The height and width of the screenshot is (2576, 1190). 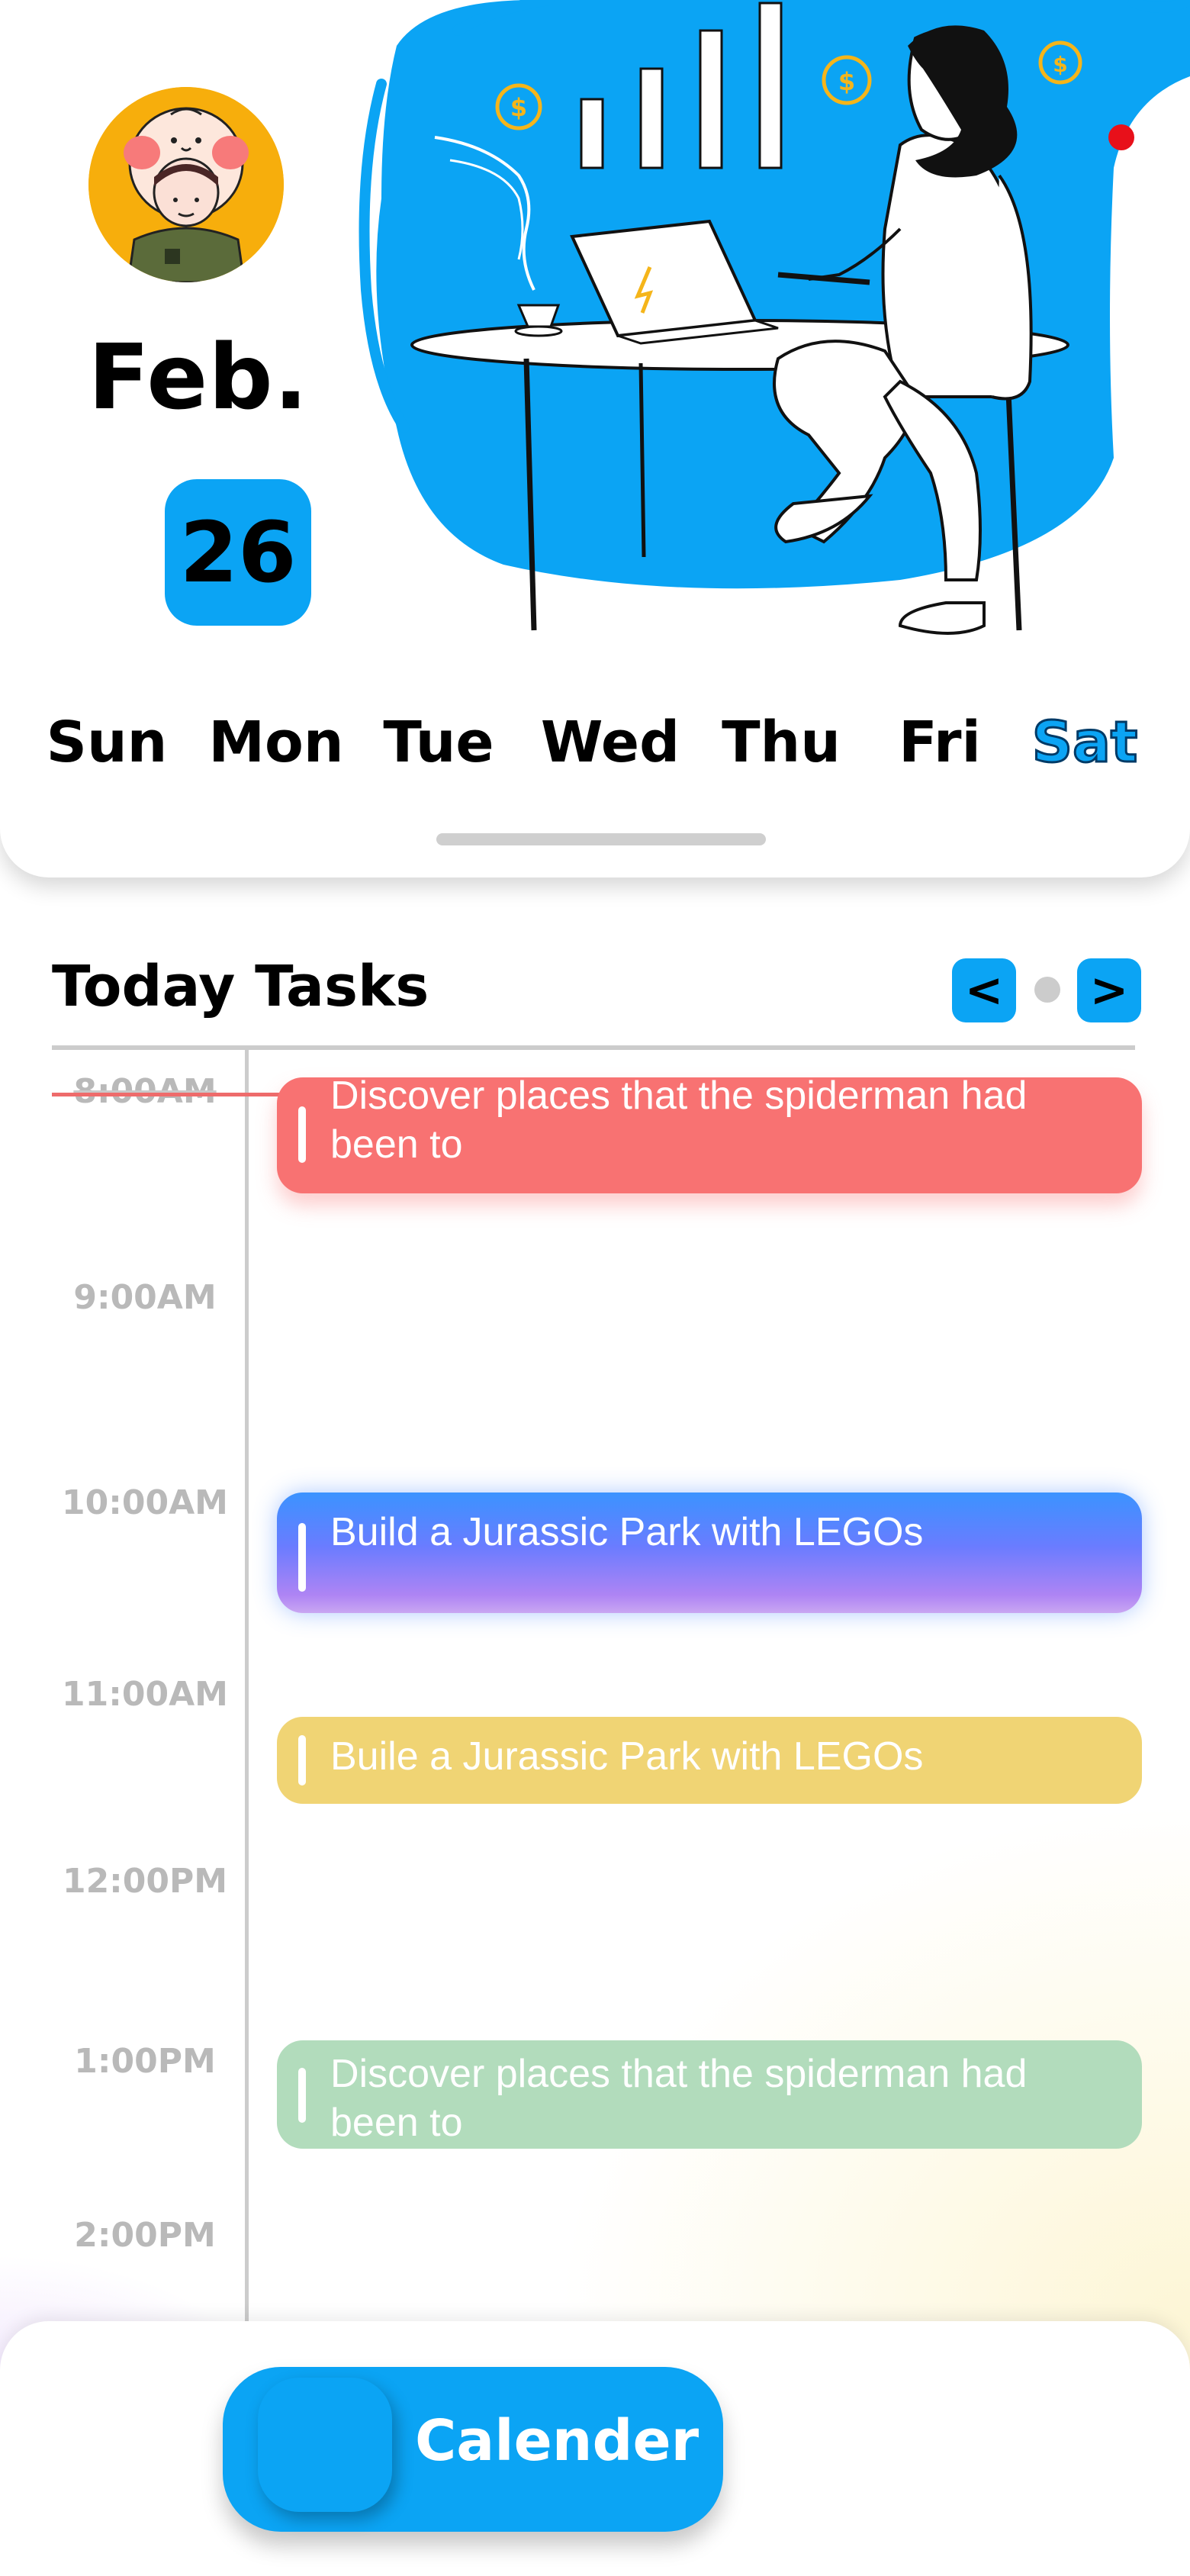 I want to click on weekday-wed: Wed, so click(x=610, y=742).